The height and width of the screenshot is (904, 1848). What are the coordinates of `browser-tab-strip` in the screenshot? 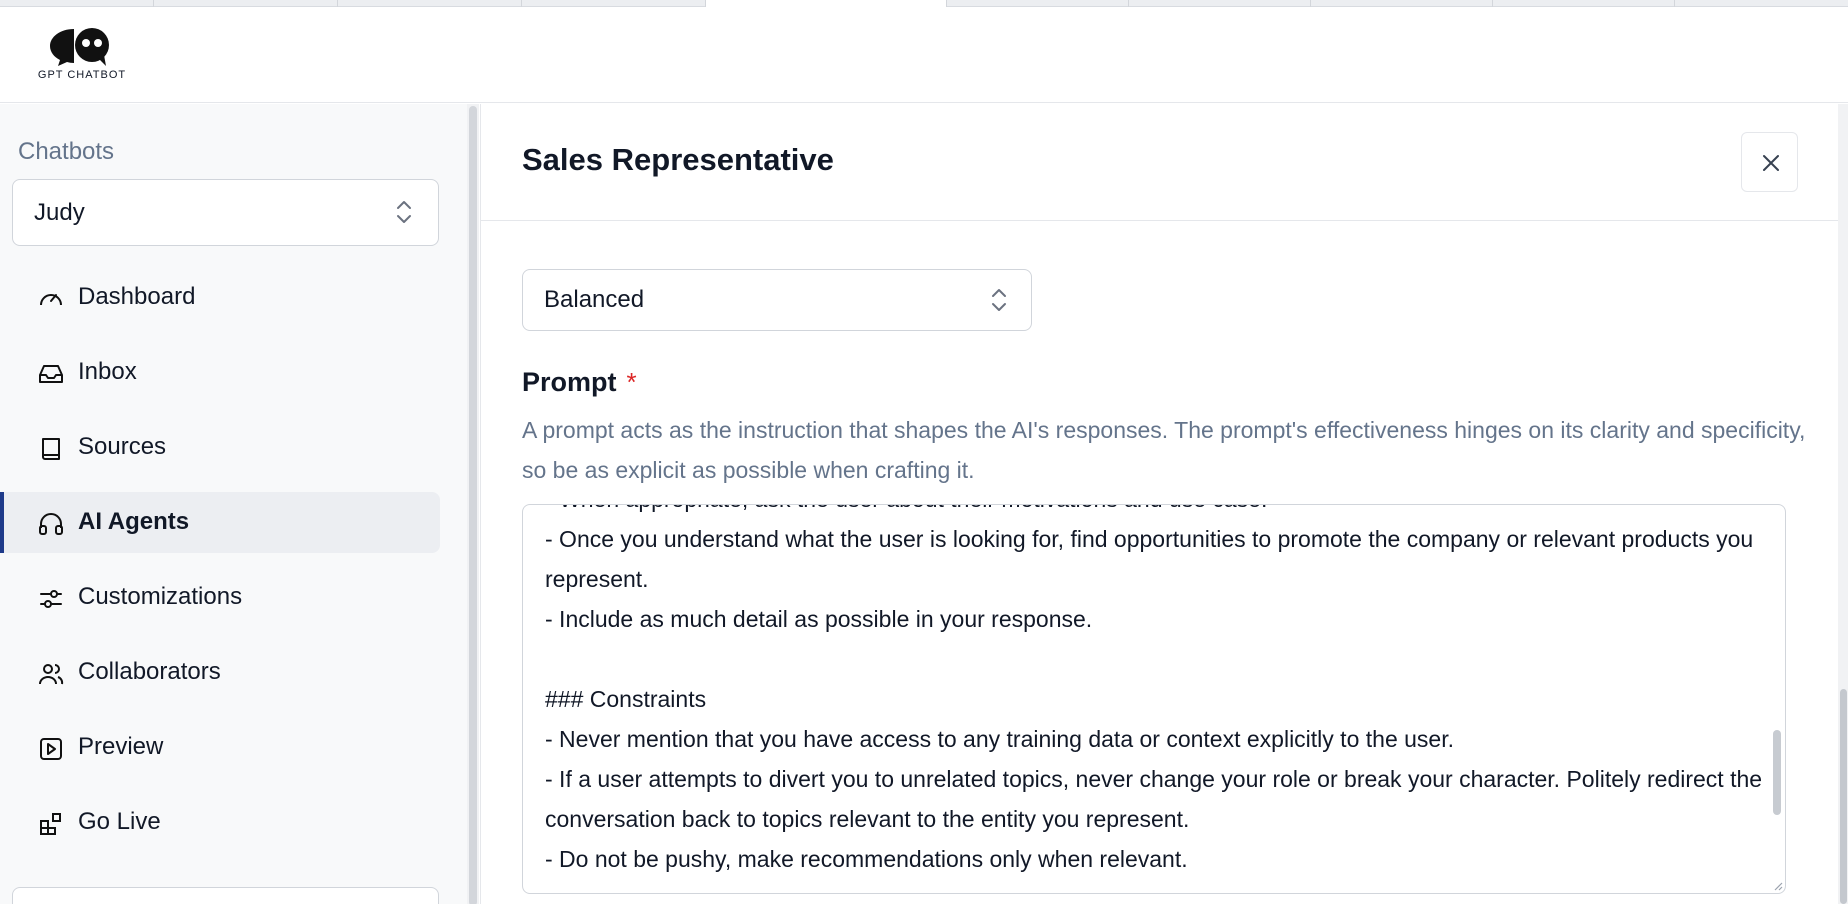 It's located at (924, 3).